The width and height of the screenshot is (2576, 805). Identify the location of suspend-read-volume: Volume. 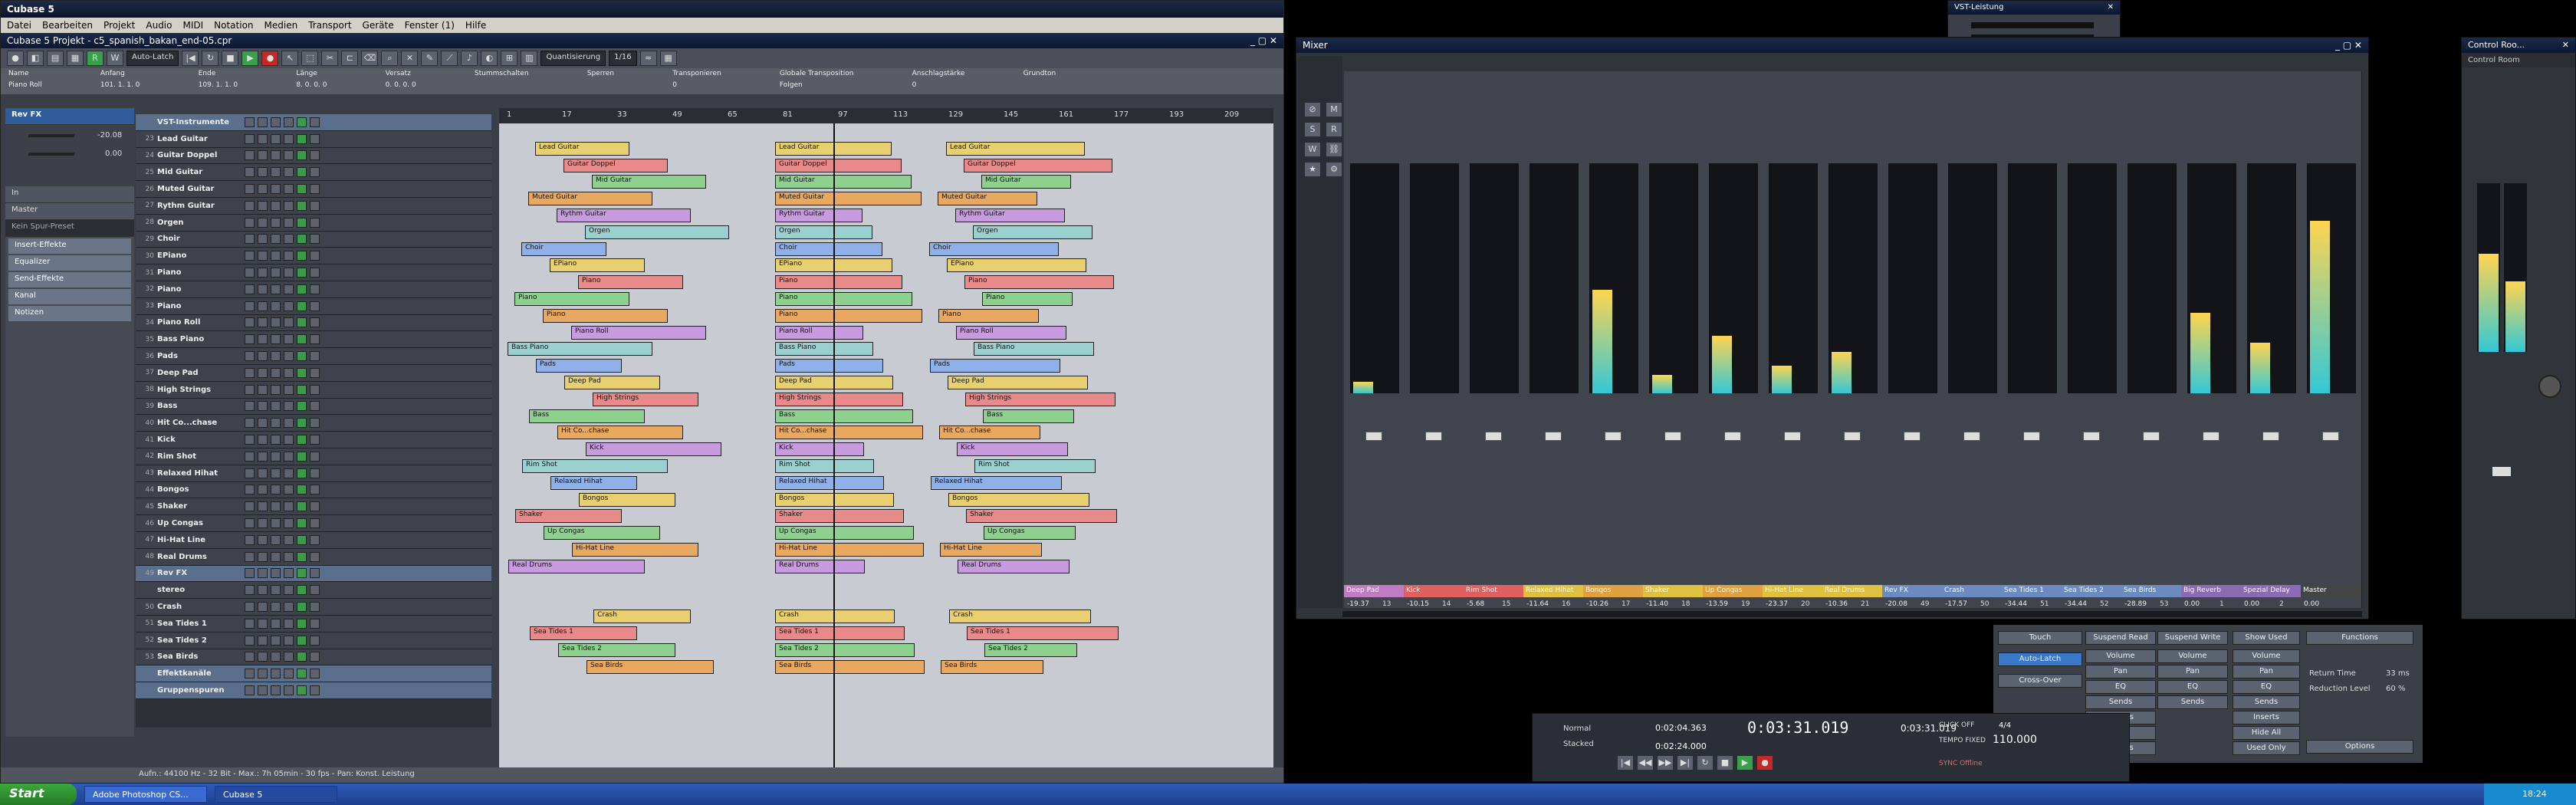
(2121, 656).